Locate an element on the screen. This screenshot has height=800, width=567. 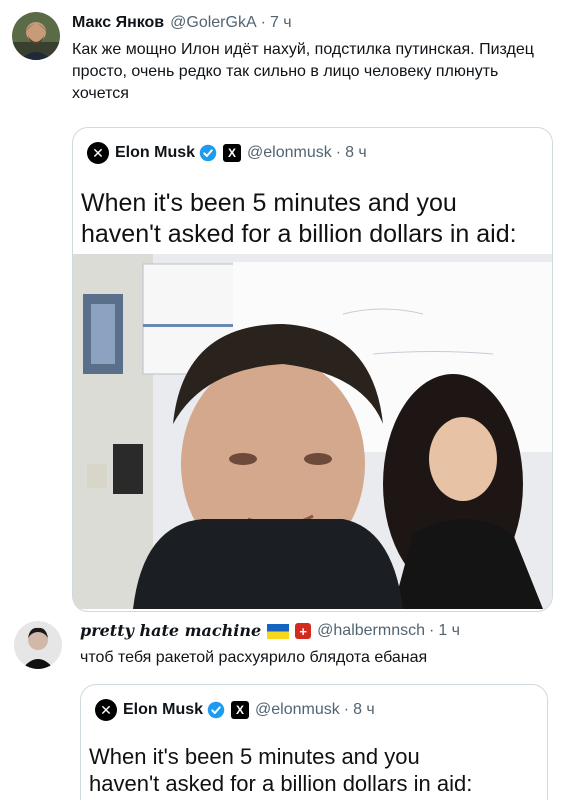
timestamp: 7 ч is located at coordinates (281, 23).